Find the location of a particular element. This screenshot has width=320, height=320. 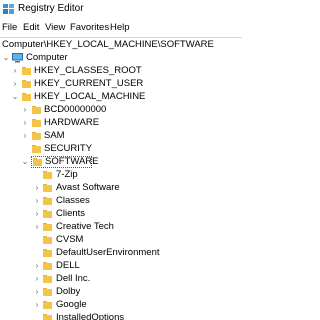

tree-node-hkey-classes-root: › HKEY_CLASSES_ROOT is located at coordinates (121, 71).